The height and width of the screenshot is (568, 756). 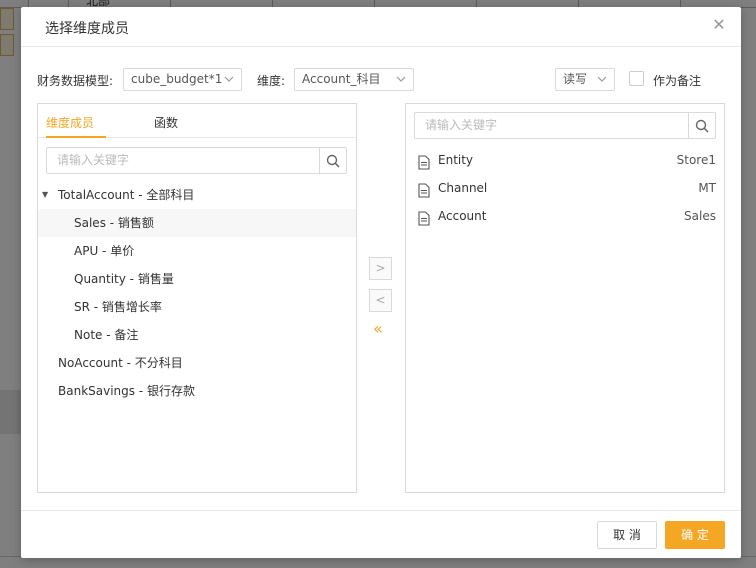 I want to click on caret-down-icon: ▼, so click(x=45, y=195).